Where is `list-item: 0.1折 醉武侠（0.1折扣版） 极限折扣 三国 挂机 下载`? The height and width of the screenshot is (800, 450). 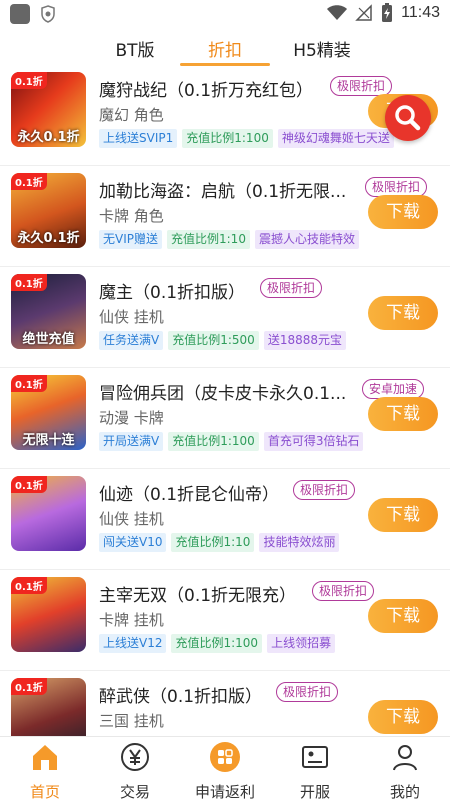
list-item: 0.1折 醉武侠（0.1折扣版） 极限折扣 三国 挂机 下载 is located at coordinates (225, 704).